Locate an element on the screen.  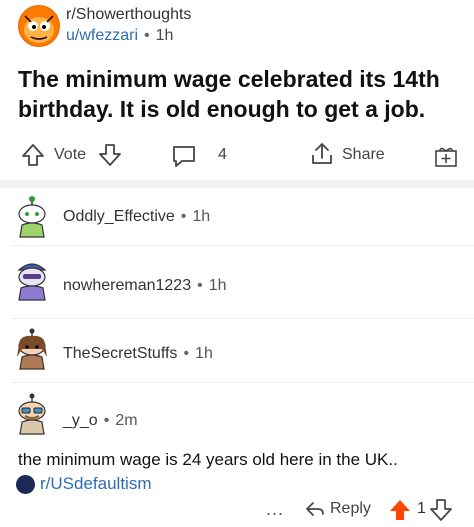
arrow-up-filled-icon is located at coordinates (400, 512).